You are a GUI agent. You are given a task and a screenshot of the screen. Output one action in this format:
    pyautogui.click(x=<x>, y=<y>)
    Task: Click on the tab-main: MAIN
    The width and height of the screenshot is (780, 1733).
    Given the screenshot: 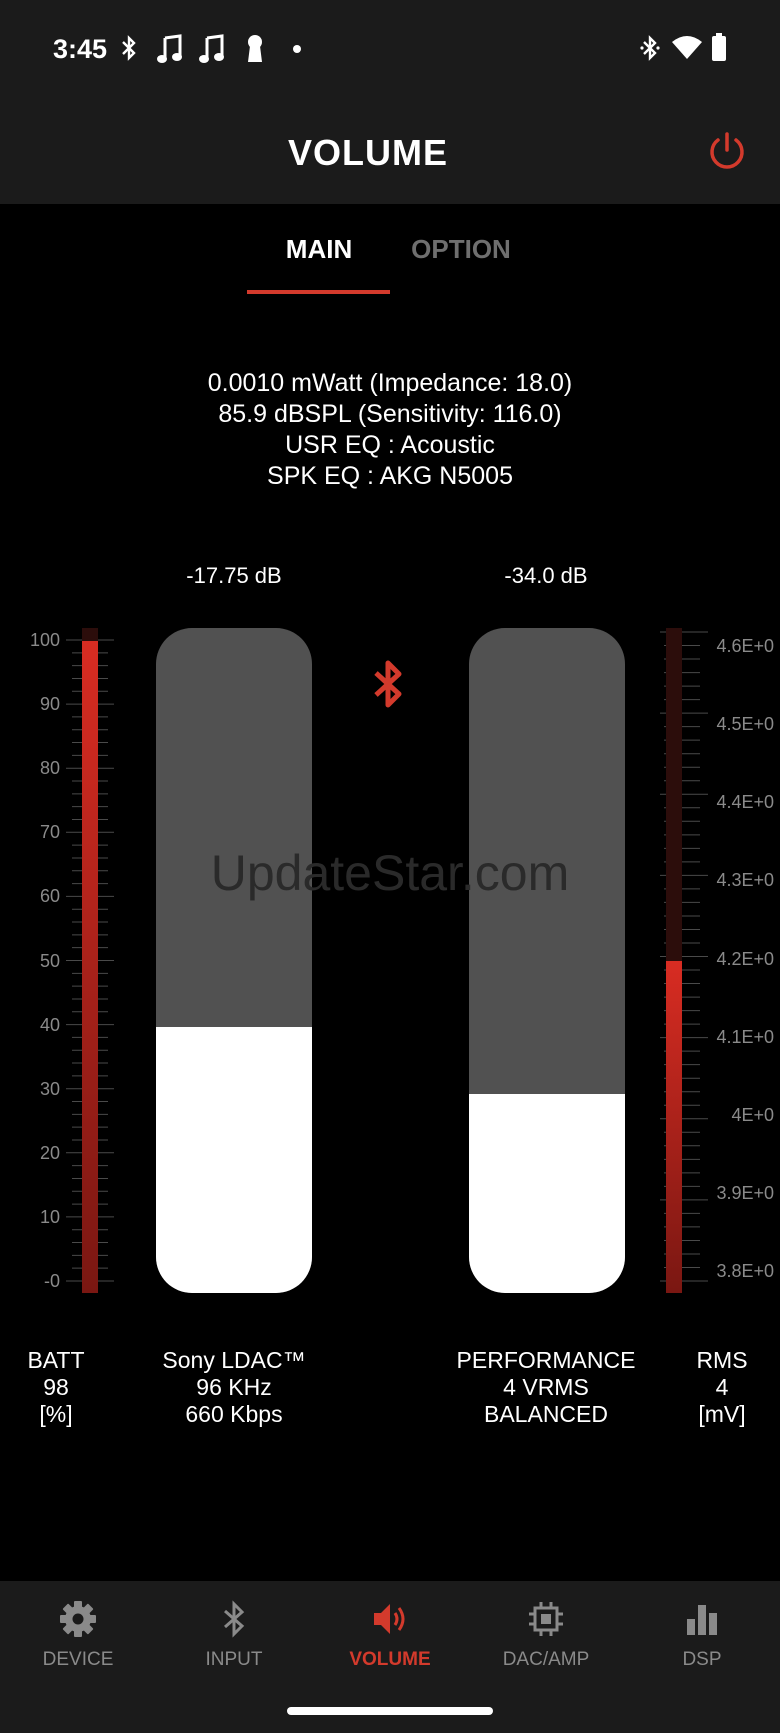 What is the action you would take?
    pyautogui.click(x=319, y=249)
    